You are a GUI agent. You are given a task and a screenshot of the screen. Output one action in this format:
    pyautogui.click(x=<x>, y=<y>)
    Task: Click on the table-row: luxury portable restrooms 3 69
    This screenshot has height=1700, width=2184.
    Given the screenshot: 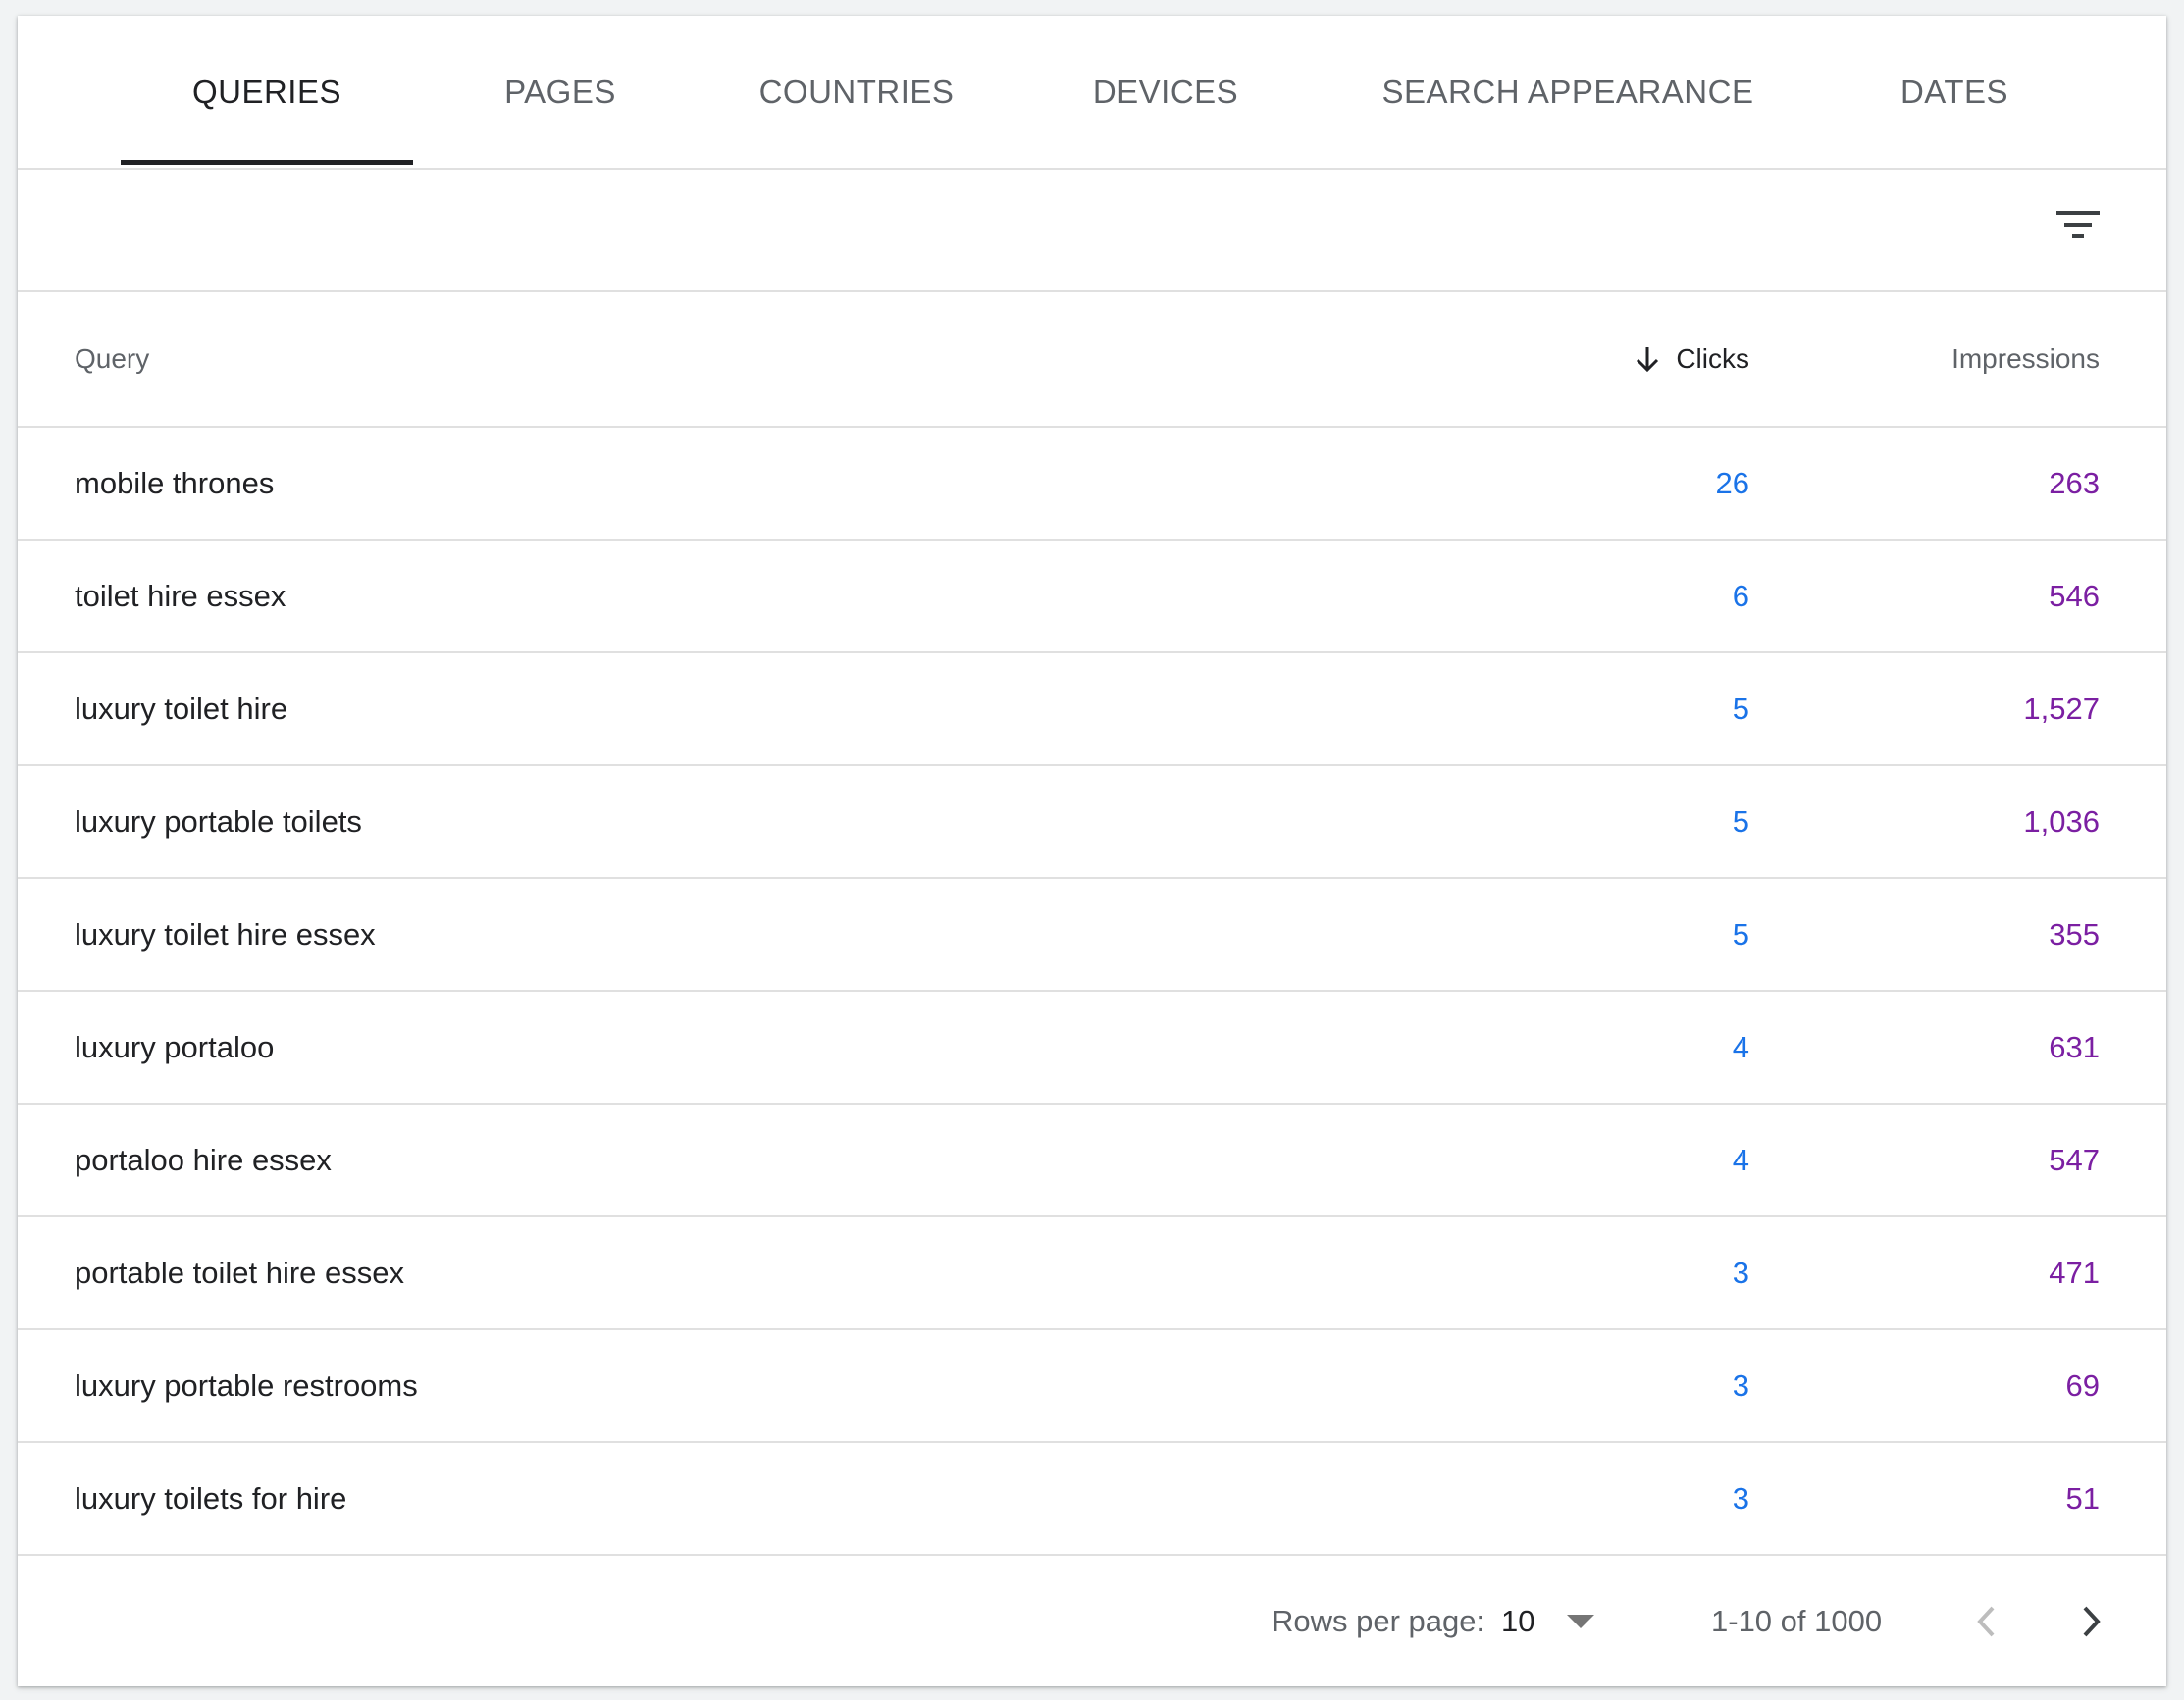 What is the action you would take?
    pyautogui.click(x=1092, y=1387)
    